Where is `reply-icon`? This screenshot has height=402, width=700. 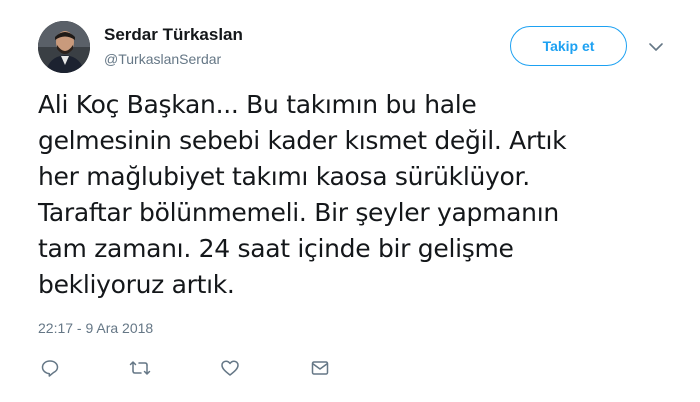
reply-icon is located at coordinates (50, 368).